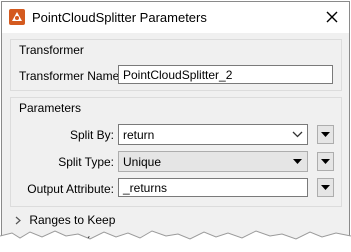 This screenshot has width=351, height=252. What do you see at coordinates (51, 50) in the screenshot?
I see `transformer-heading: Transformer` at bounding box center [51, 50].